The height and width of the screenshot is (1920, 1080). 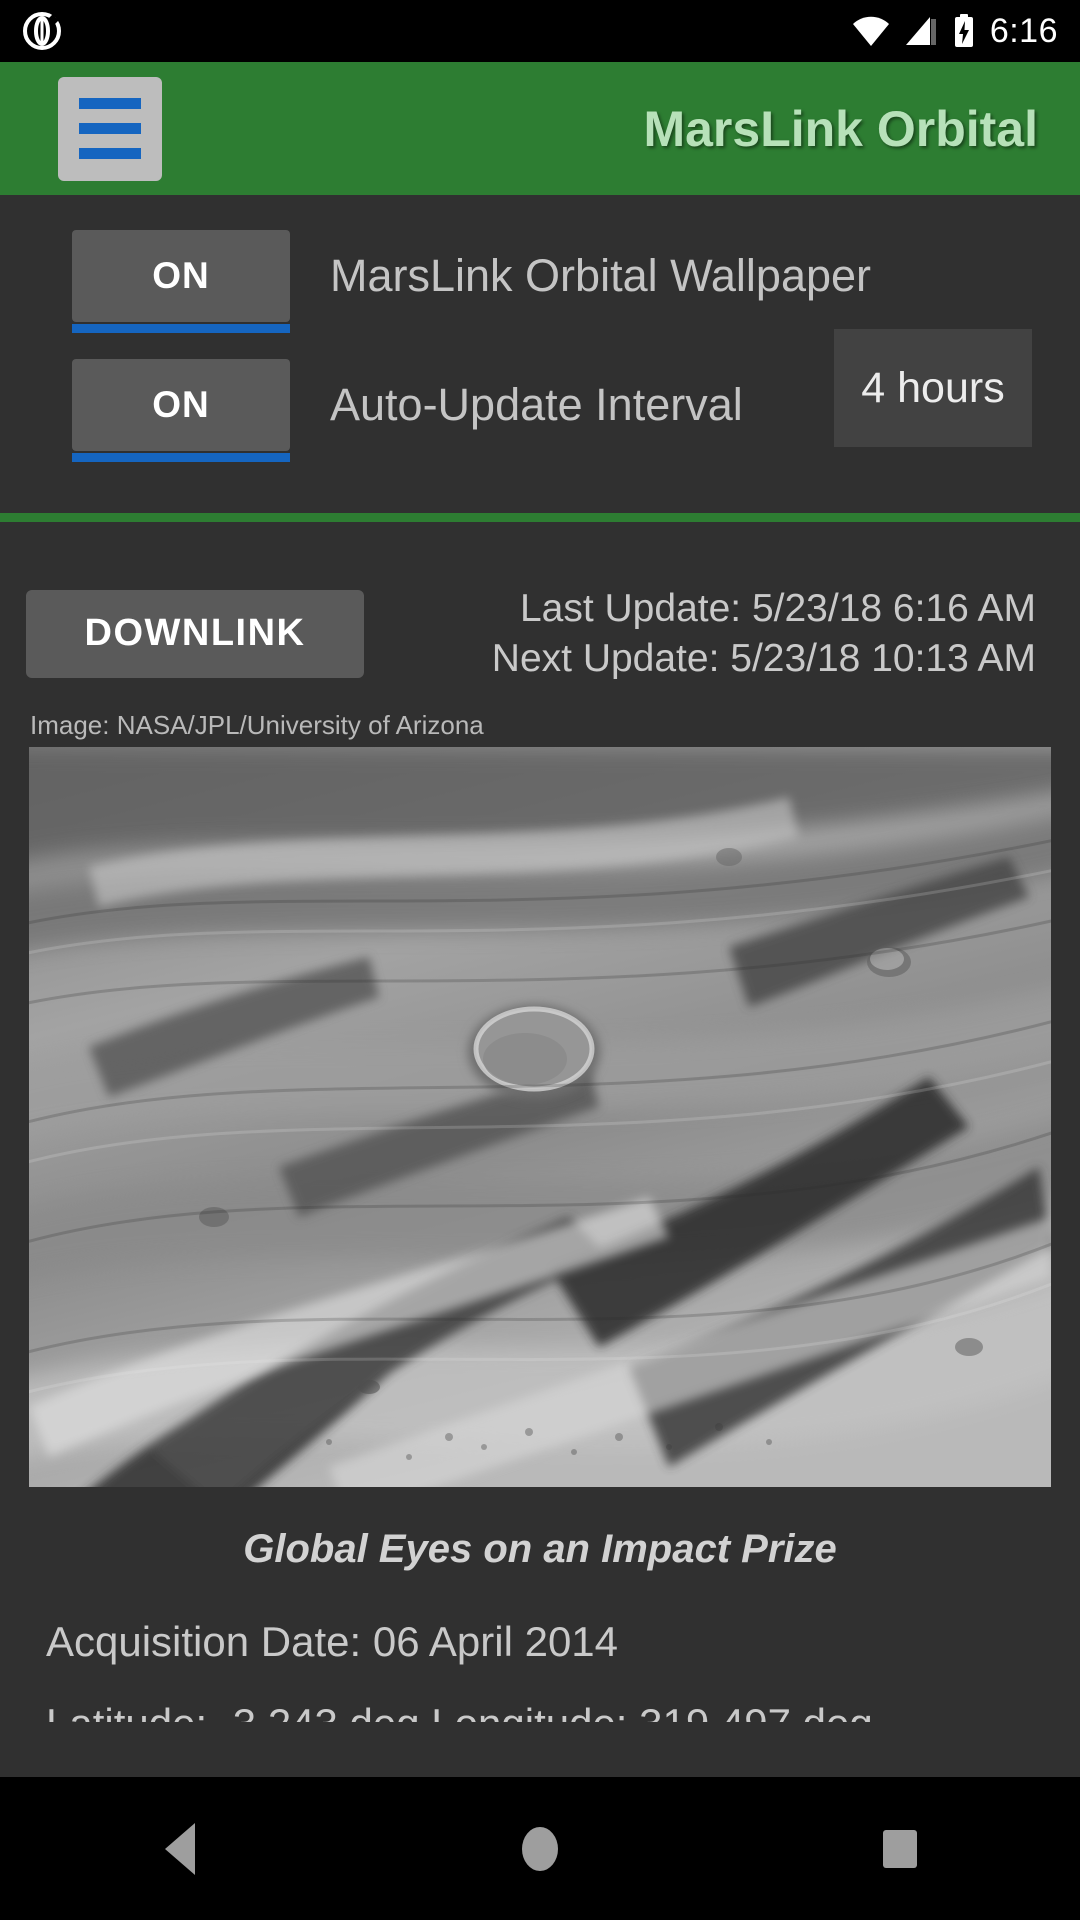 I want to click on notification-icon, so click(x=42, y=31).